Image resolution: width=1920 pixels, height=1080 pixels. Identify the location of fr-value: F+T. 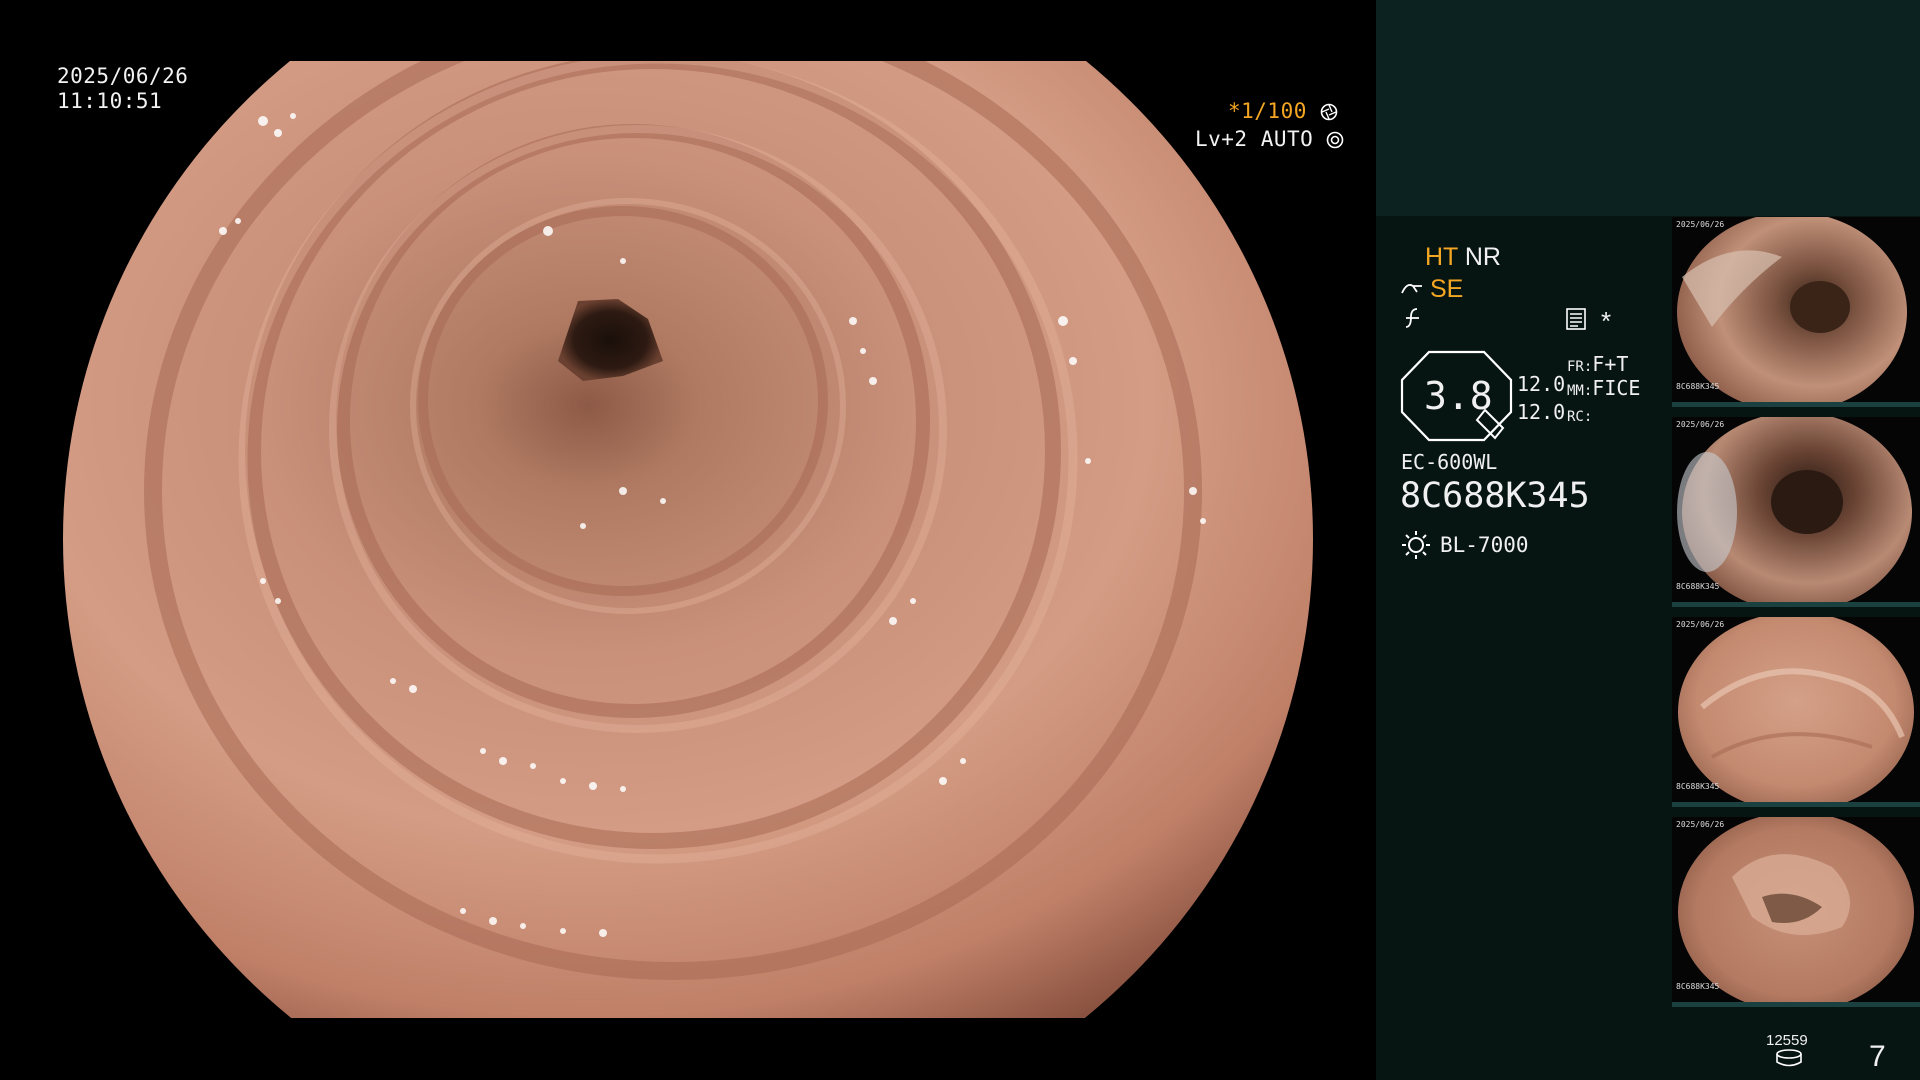
(1610, 364).